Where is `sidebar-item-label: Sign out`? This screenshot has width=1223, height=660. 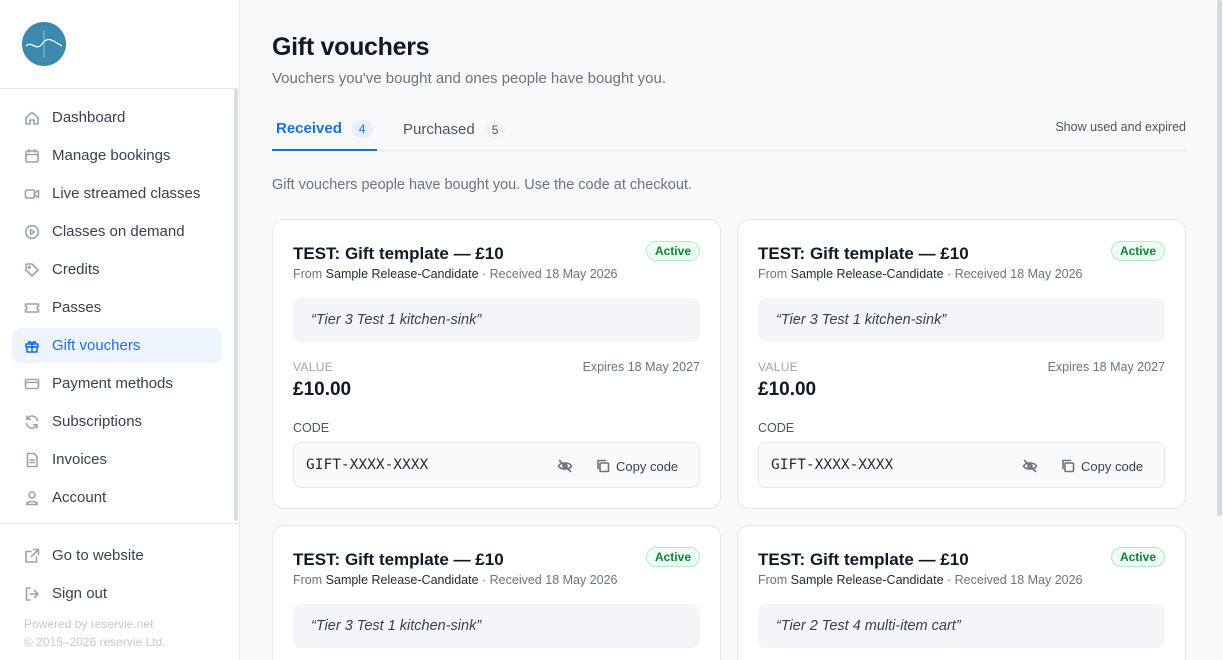 sidebar-item-label: Sign out is located at coordinates (80, 593).